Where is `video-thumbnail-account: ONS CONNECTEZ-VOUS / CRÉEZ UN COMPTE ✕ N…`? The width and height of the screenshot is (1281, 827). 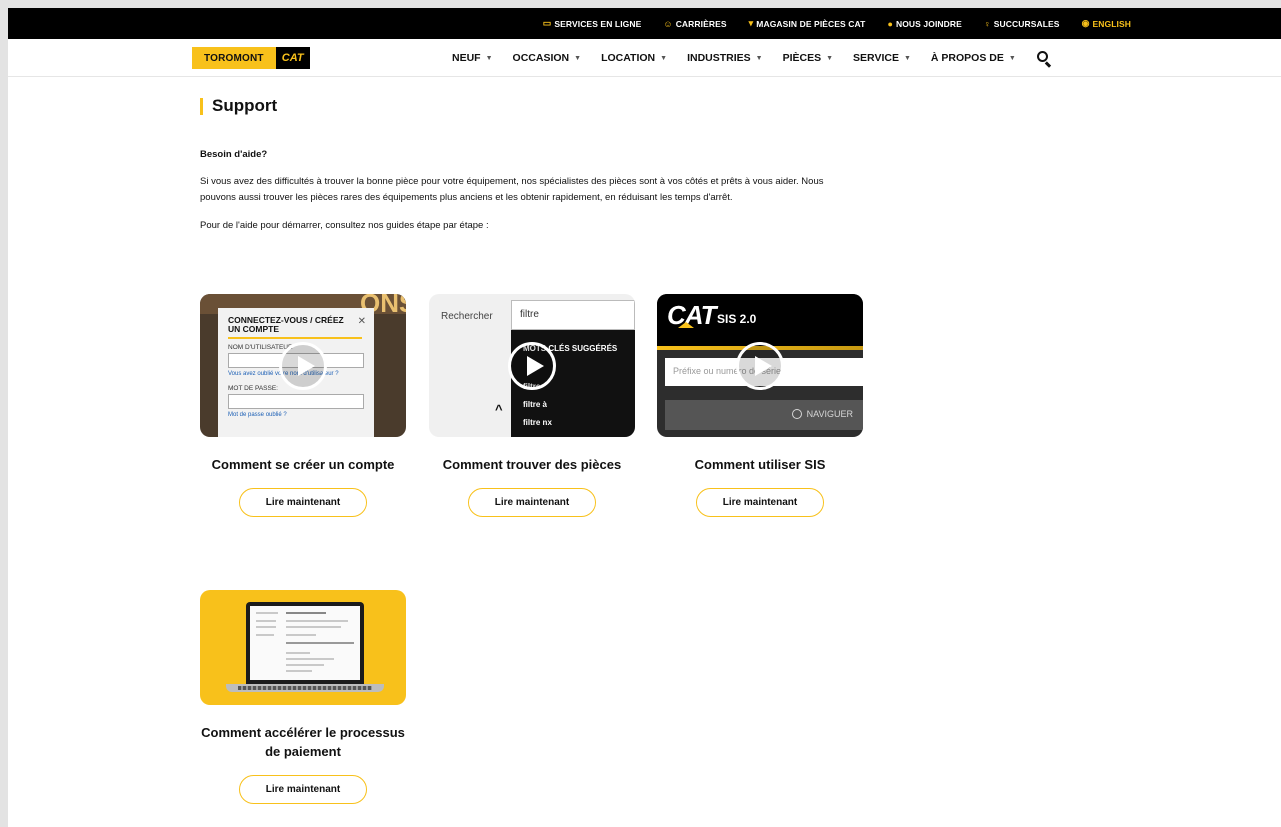
video-thumbnail-account: ONS CONNECTEZ-VOUS / CRÉEZ UN COMPTE ✕ N… is located at coordinates (303, 365).